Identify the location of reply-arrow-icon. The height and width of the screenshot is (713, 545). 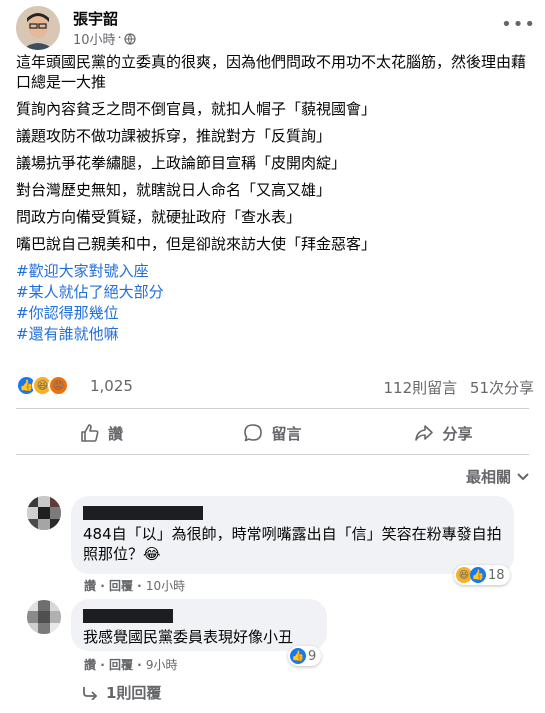
(90, 693).